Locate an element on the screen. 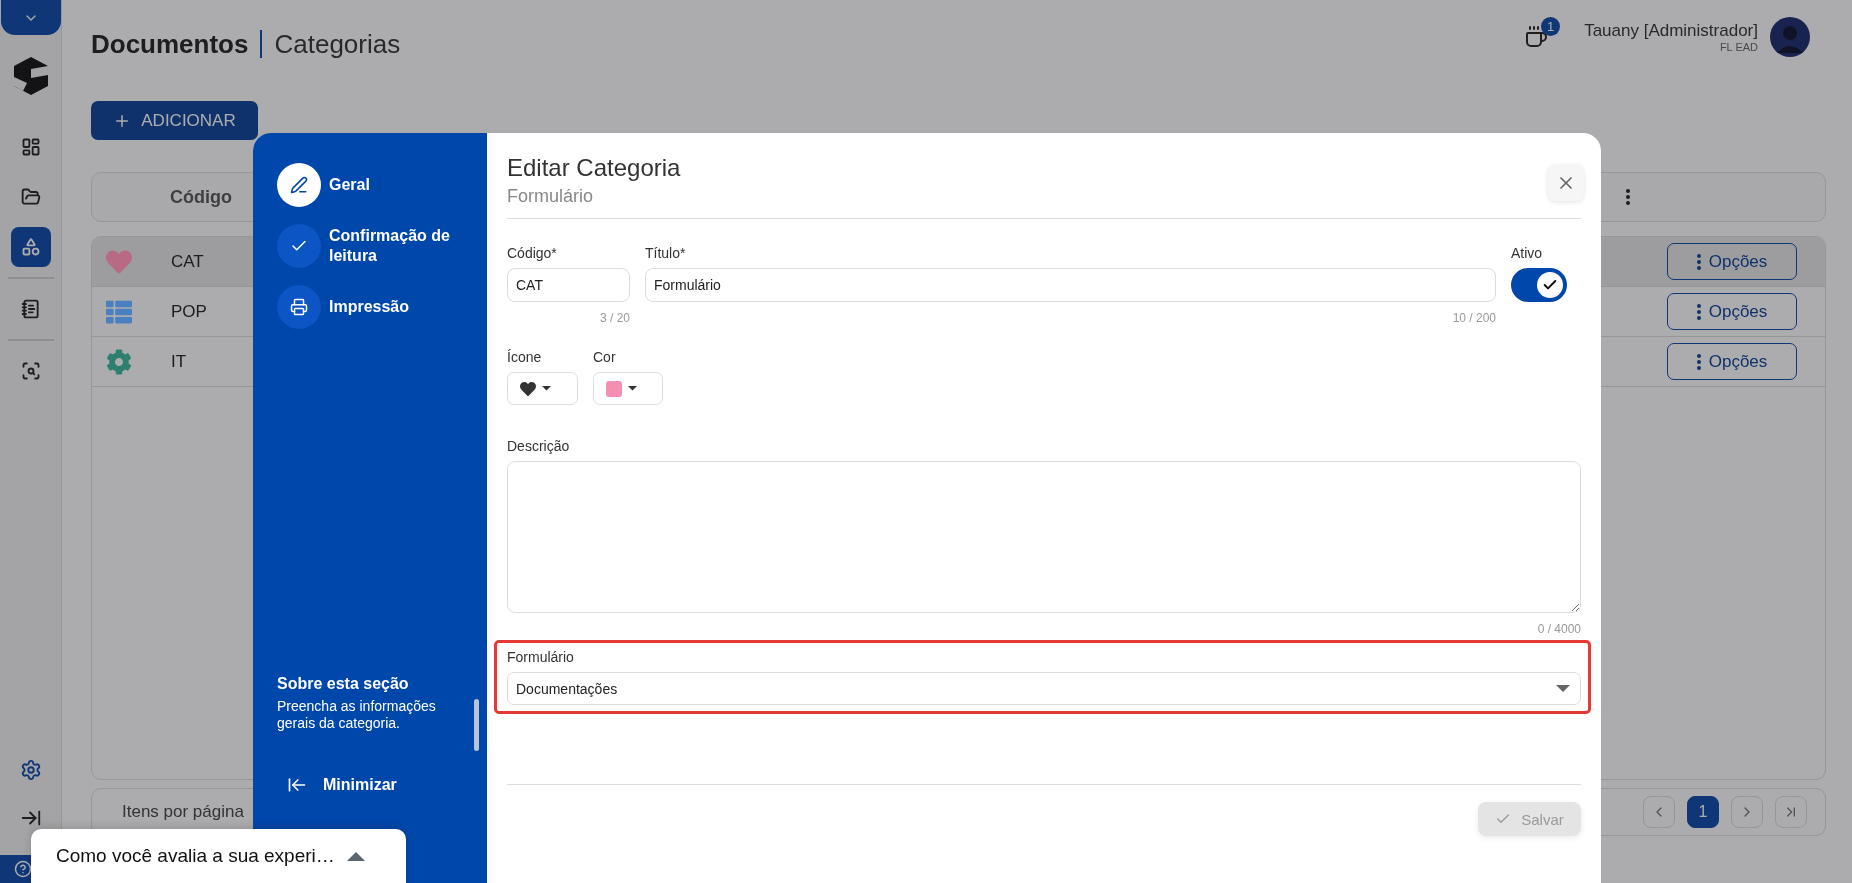  icon-picker is located at coordinates (542, 388).